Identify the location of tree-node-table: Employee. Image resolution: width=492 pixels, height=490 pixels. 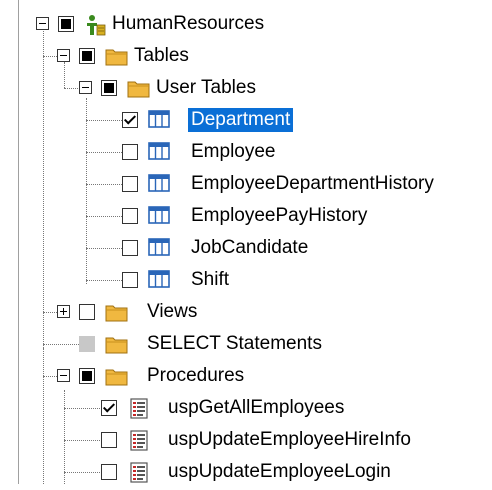
(165, 152).